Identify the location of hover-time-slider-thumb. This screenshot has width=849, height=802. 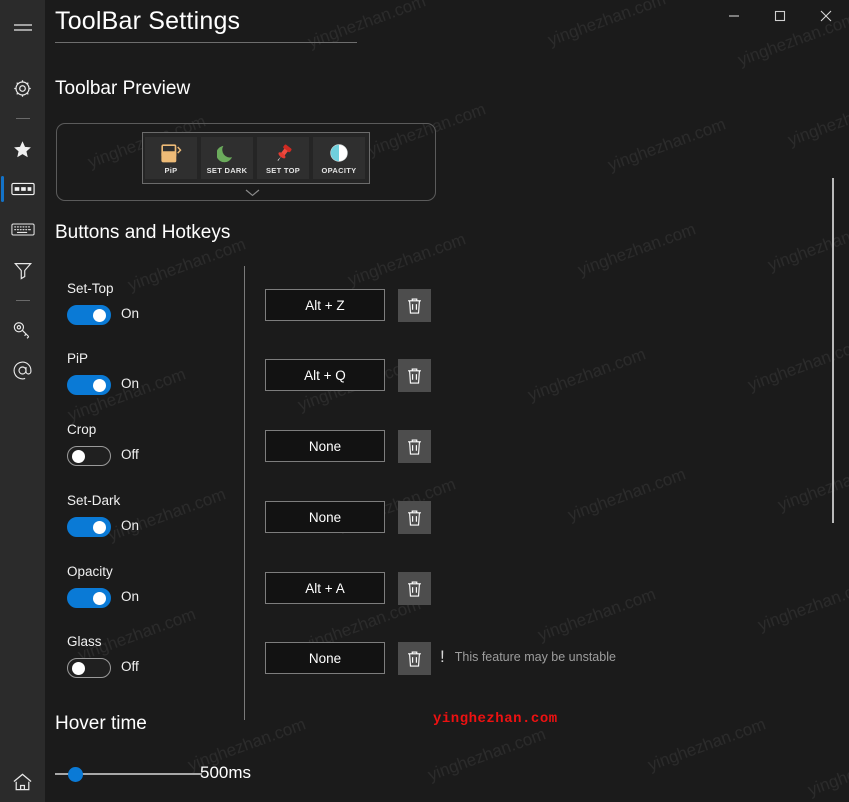
(76, 774).